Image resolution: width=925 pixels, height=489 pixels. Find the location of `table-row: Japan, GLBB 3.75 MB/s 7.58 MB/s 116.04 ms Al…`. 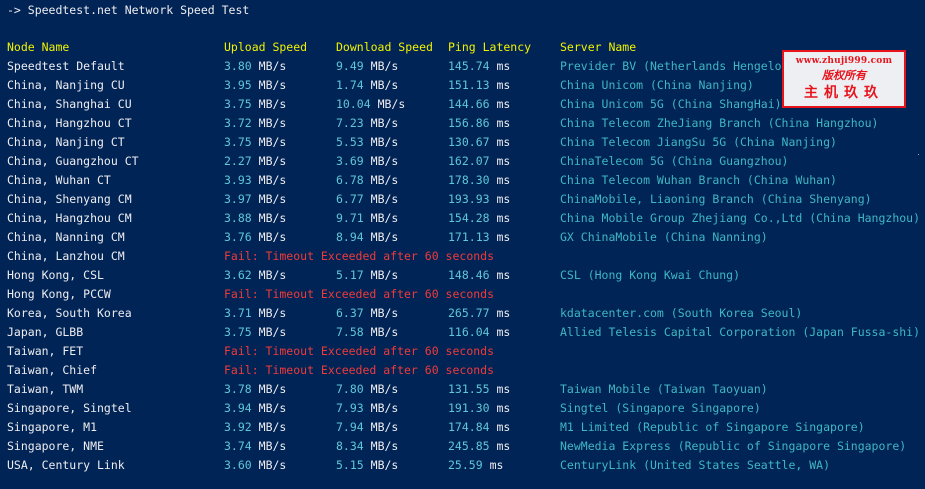

table-row: Japan, GLBB 3.75 MB/s 7.58 MB/s 116.04 ms Al… is located at coordinates (462, 332).